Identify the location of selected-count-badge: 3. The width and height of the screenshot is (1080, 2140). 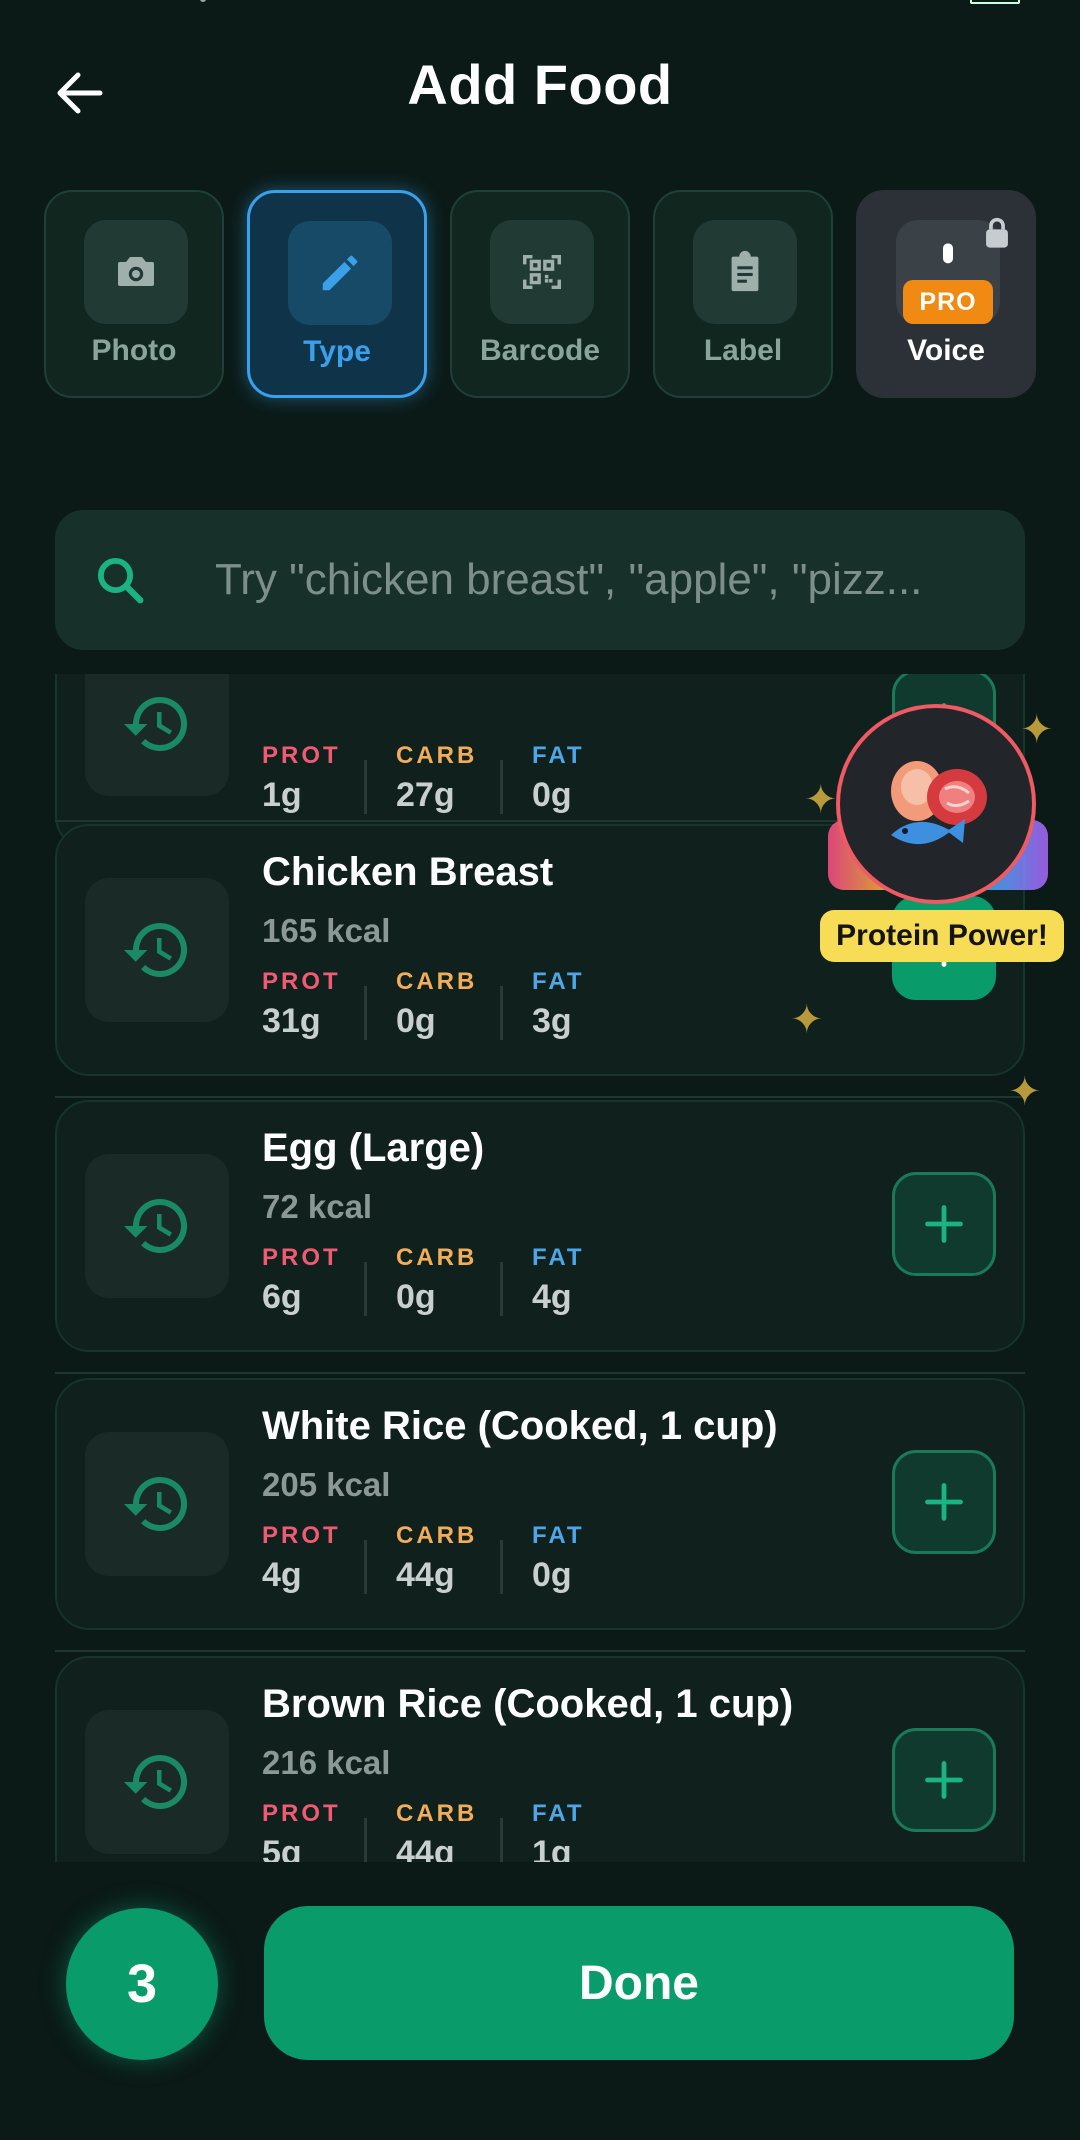
(142, 1984).